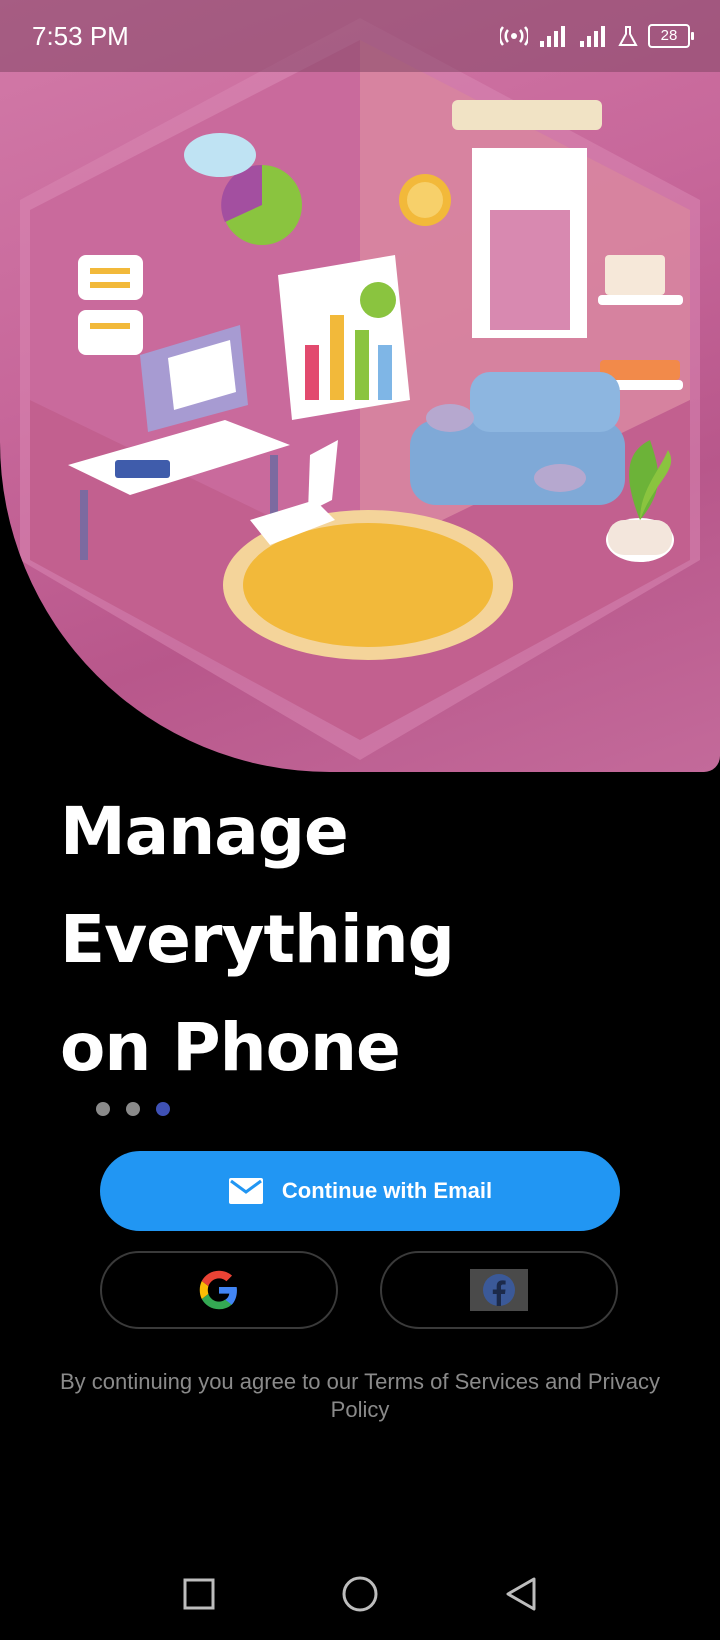 This screenshot has height=1640, width=720. What do you see at coordinates (257, 939) in the screenshot?
I see `headline-line-2: Everything` at bounding box center [257, 939].